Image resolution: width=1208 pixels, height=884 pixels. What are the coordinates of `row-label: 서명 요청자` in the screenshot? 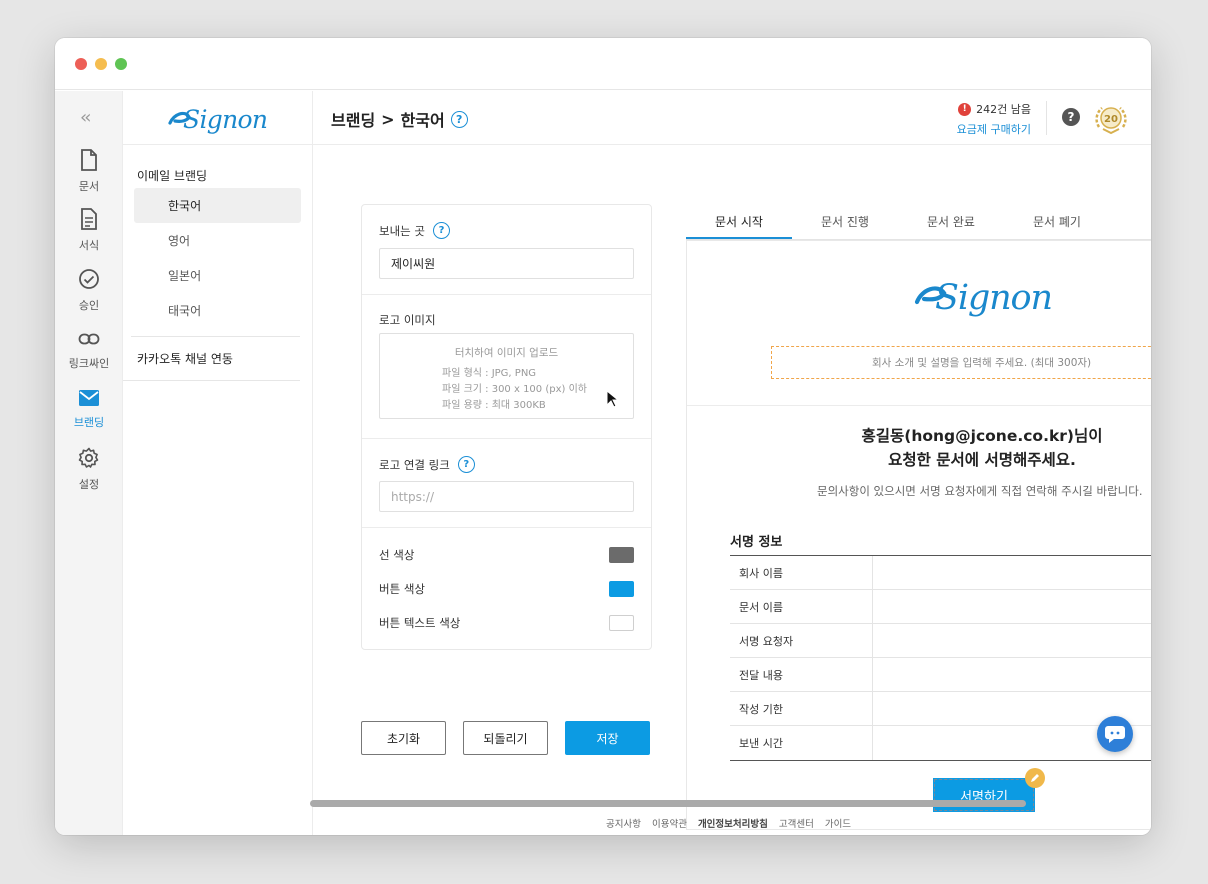 It's located at (801, 640).